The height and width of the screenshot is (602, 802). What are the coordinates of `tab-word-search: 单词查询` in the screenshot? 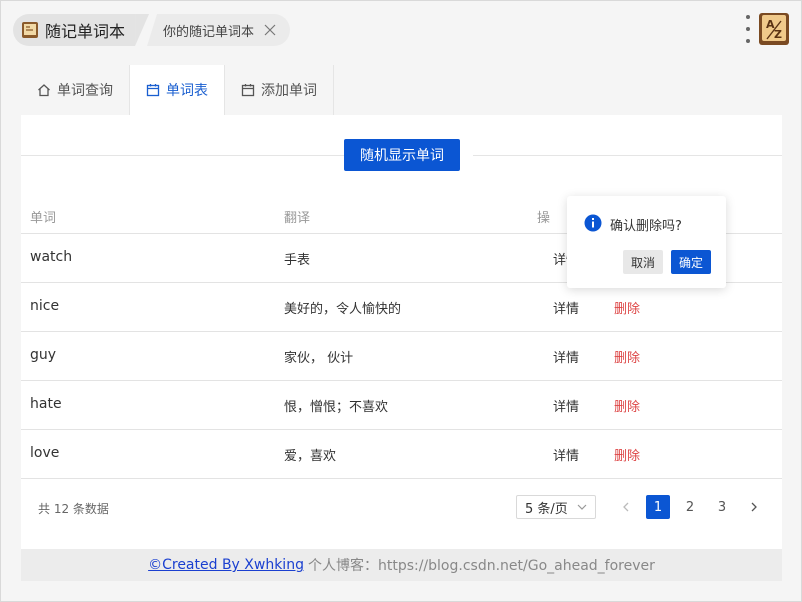 It's located at (75, 90).